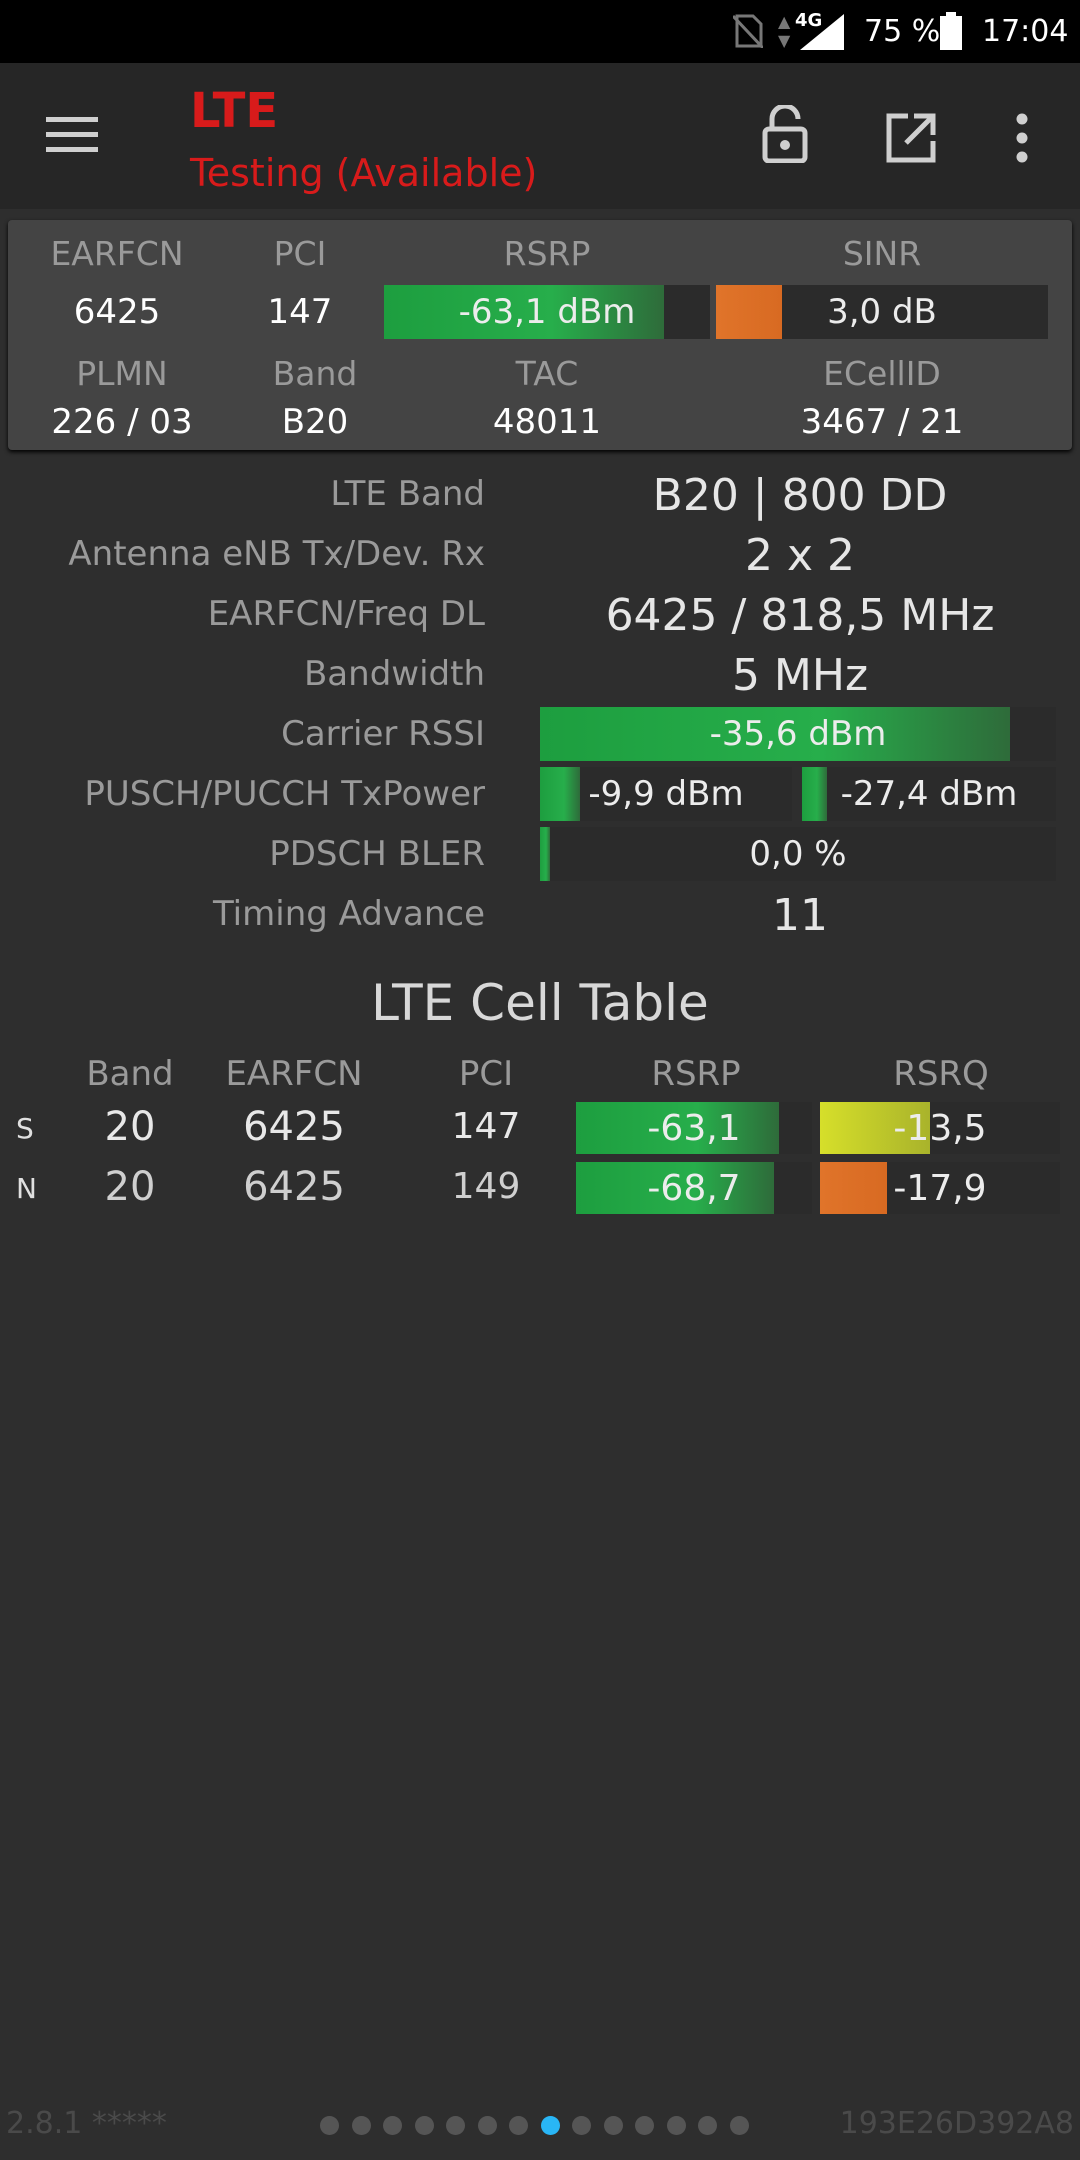  What do you see at coordinates (300, 312) in the screenshot?
I see `pci-value: 147` at bounding box center [300, 312].